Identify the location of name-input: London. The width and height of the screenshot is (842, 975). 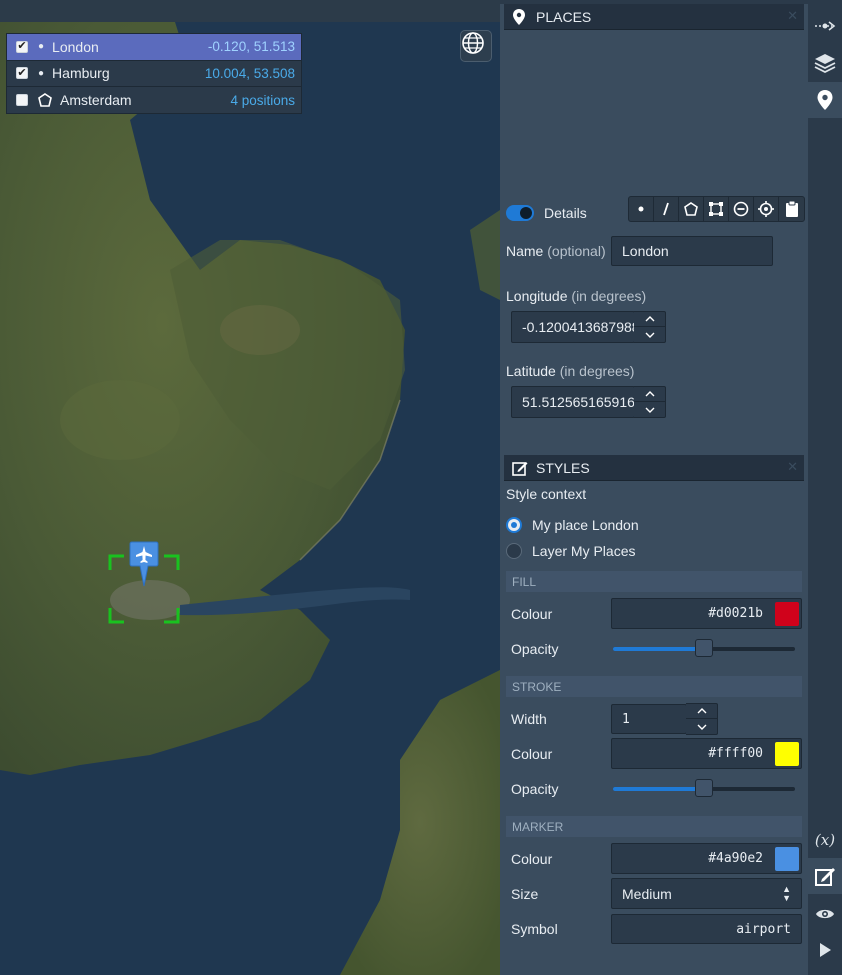
(692, 251).